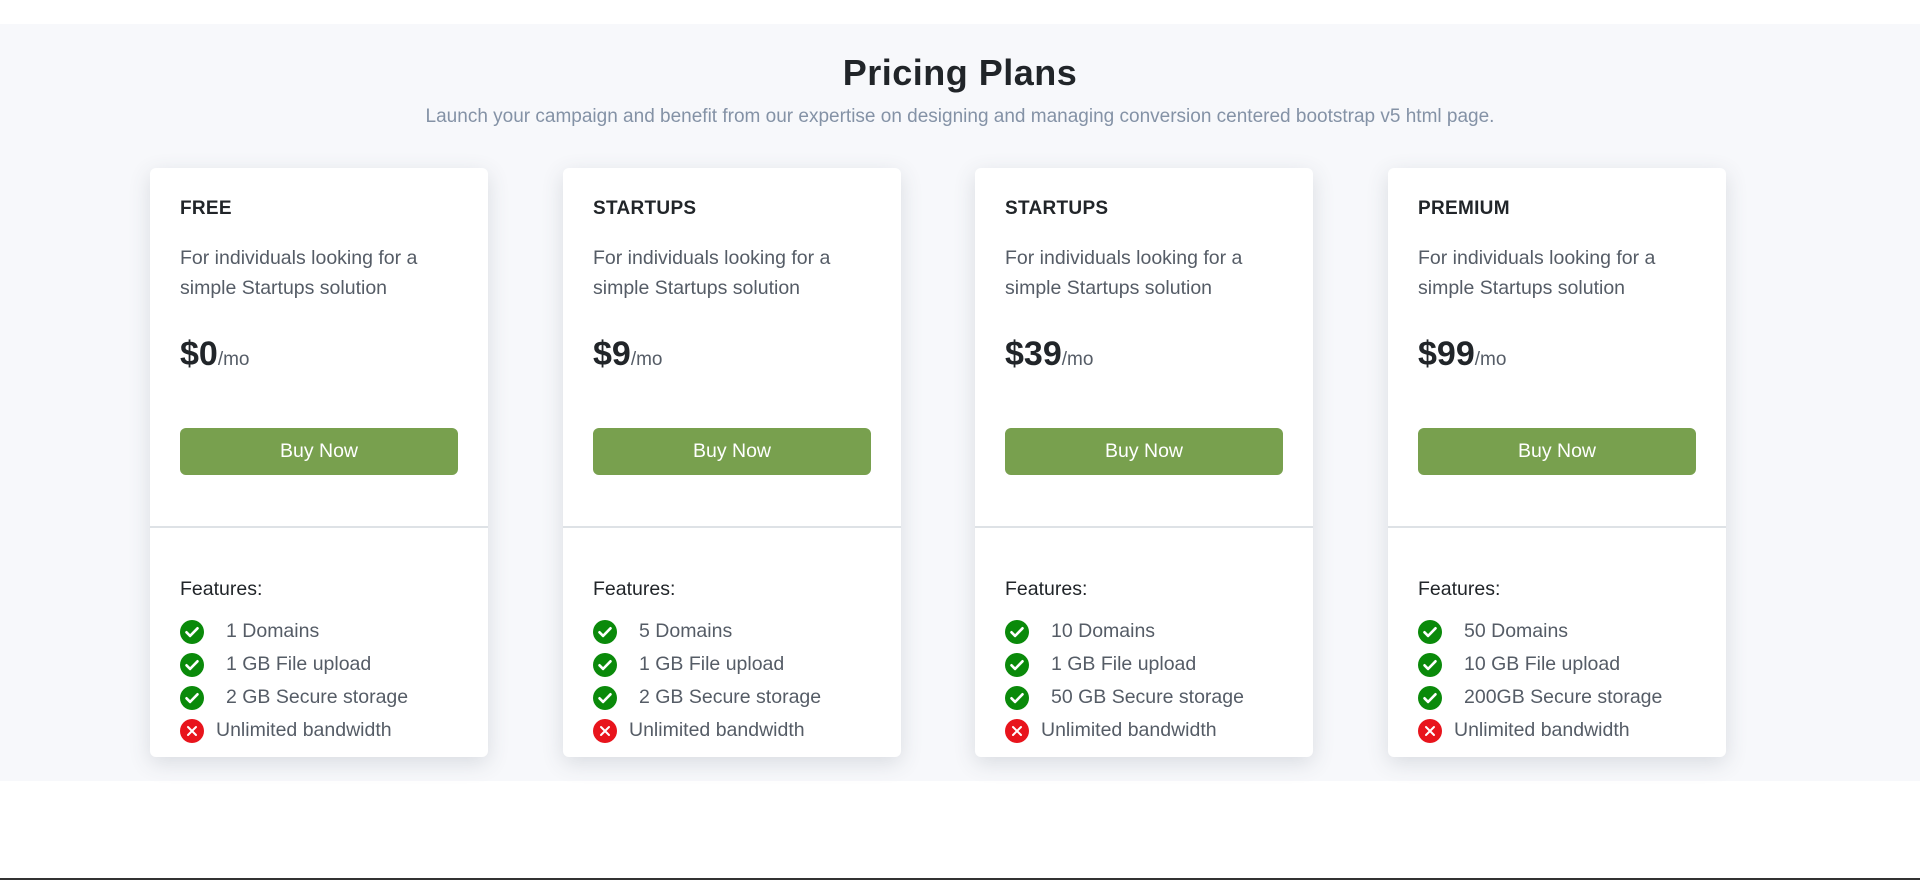 This screenshot has height=880, width=1920. I want to click on feature-item: 1 Domains, so click(294, 631).